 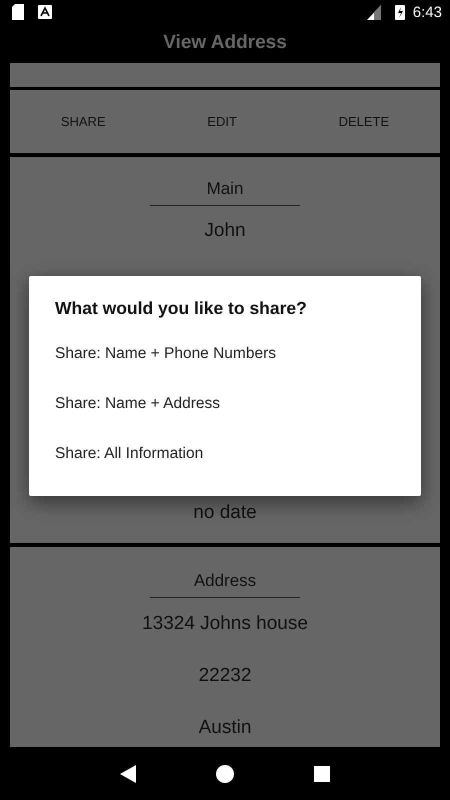 I want to click on share-option: Share: Name + Phone Numbers, so click(x=165, y=354).